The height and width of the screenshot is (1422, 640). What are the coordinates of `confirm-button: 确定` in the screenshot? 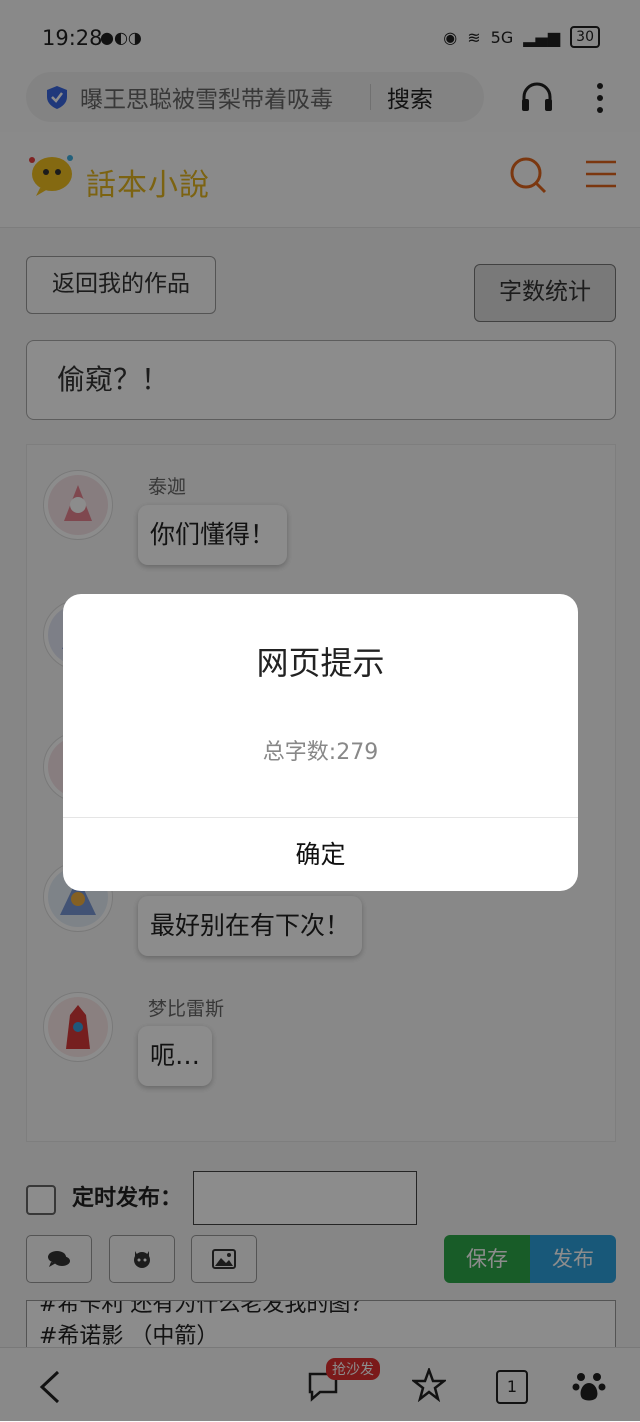 It's located at (320, 854).